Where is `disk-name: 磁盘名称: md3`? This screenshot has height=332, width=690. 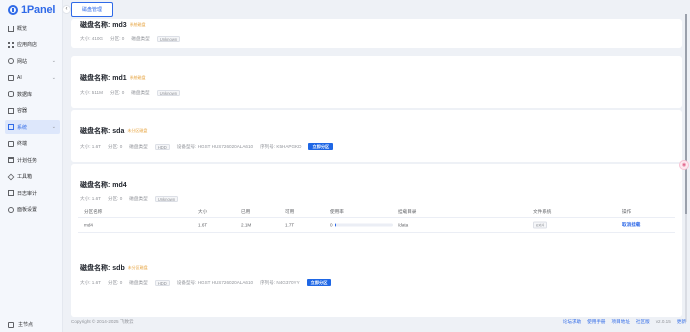 disk-name: 磁盘名称: md3 is located at coordinates (103, 25).